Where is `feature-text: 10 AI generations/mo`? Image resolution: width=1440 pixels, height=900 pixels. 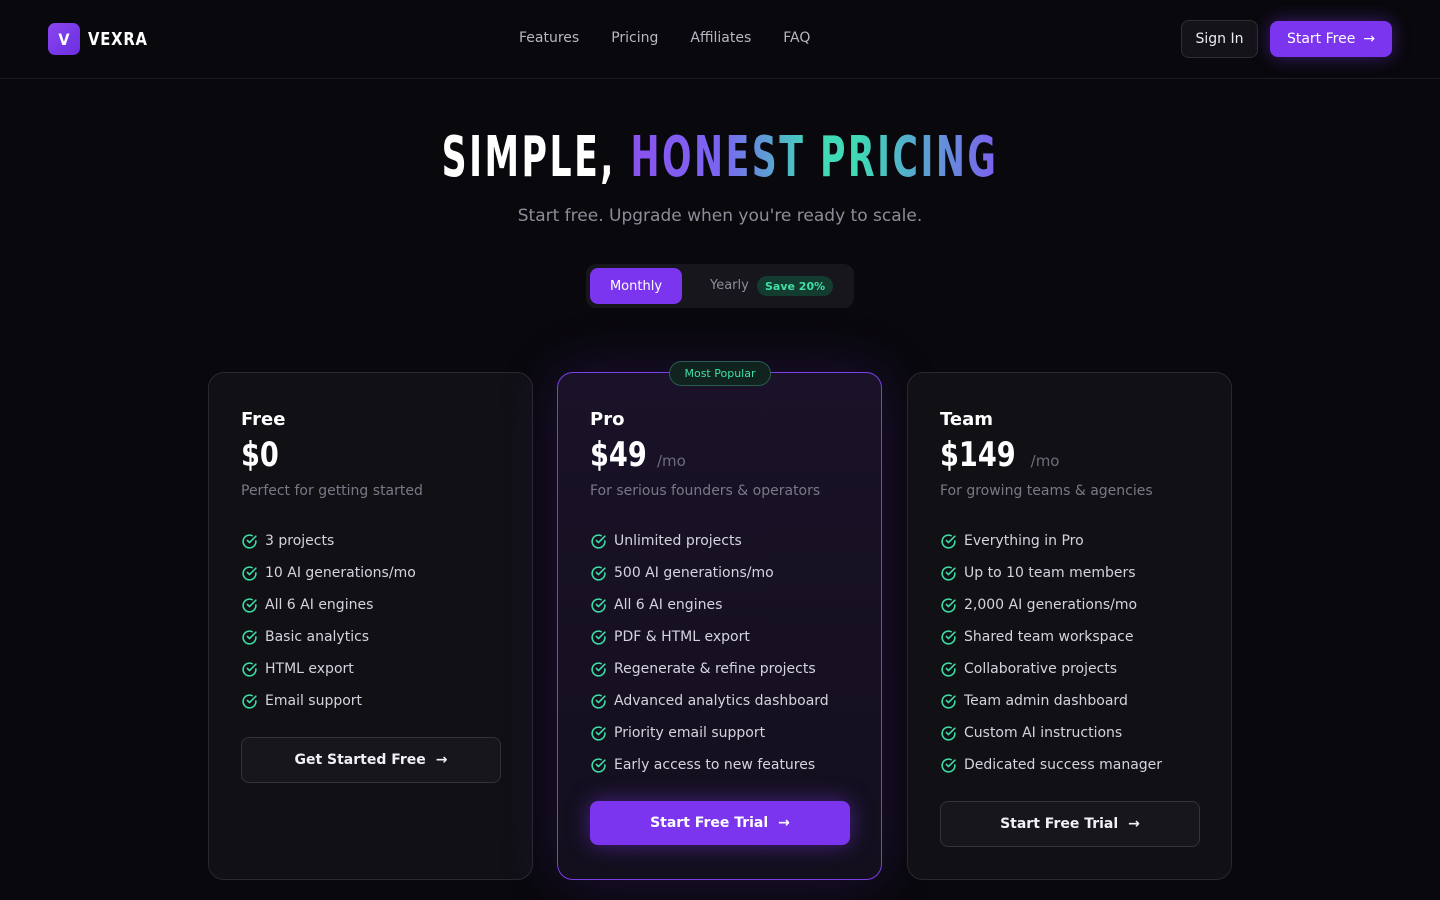 feature-text: 10 AI generations/mo is located at coordinates (340, 573).